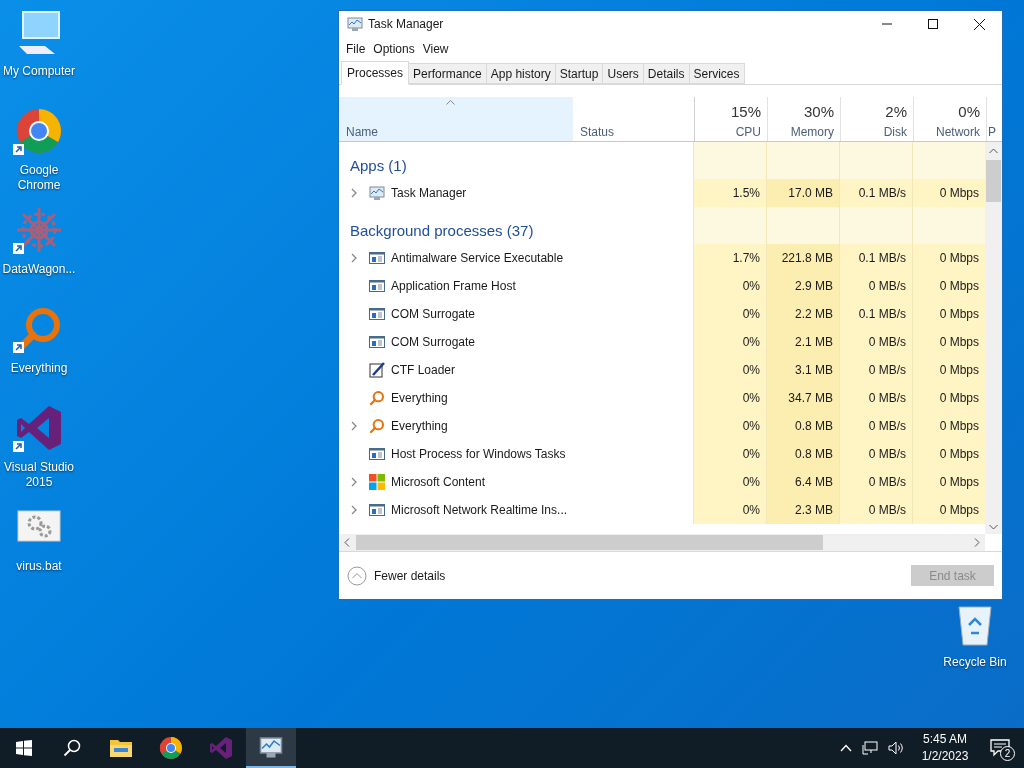  What do you see at coordinates (394, 49) in the screenshot?
I see `menu-item: Options` at bounding box center [394, 49].